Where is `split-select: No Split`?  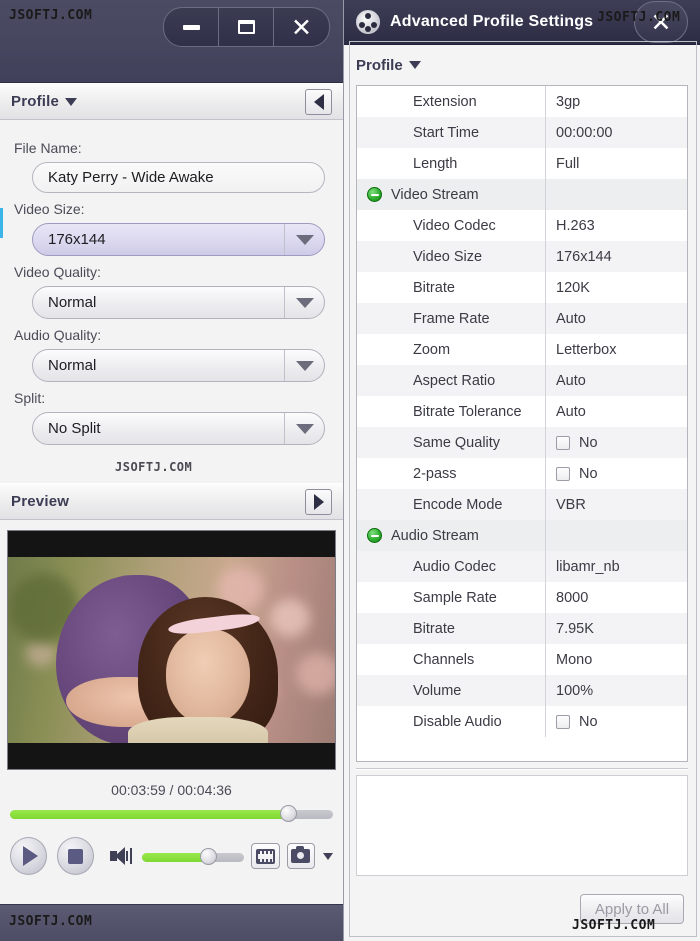 split-select: No Split is located at coordinates (178, 428).